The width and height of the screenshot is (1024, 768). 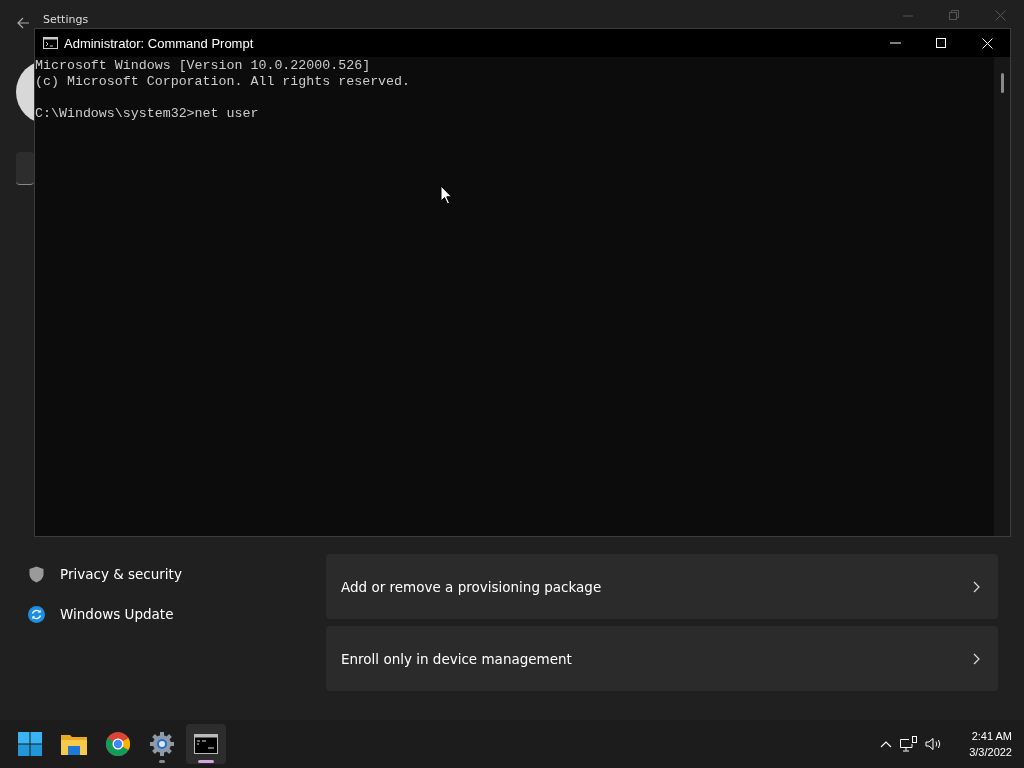 What do you see at coordinates (941, 43) in the screenshot?
I see `maximize-icon` at bounding box center [941, 43].